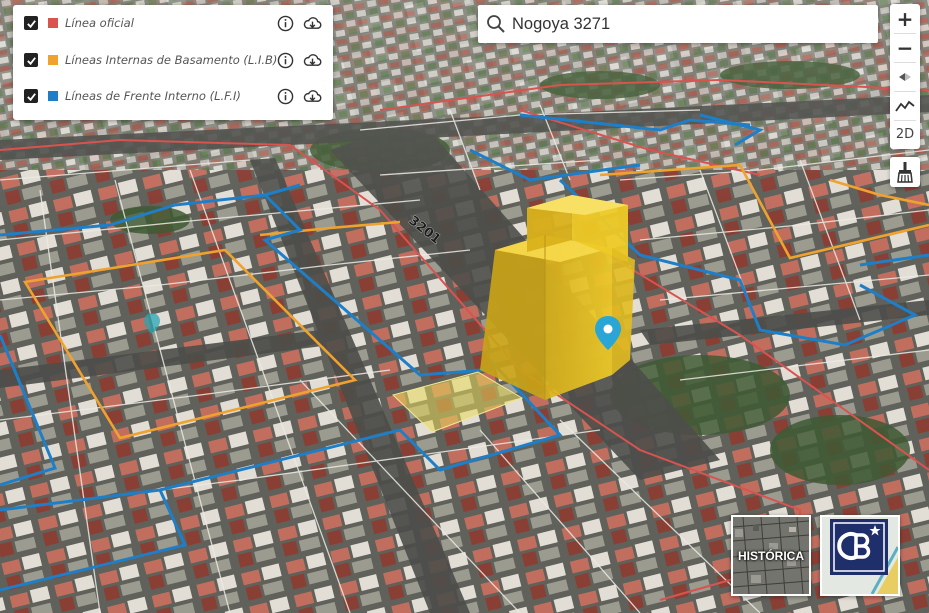  I want to click on compass-icon, so click(905, 76).